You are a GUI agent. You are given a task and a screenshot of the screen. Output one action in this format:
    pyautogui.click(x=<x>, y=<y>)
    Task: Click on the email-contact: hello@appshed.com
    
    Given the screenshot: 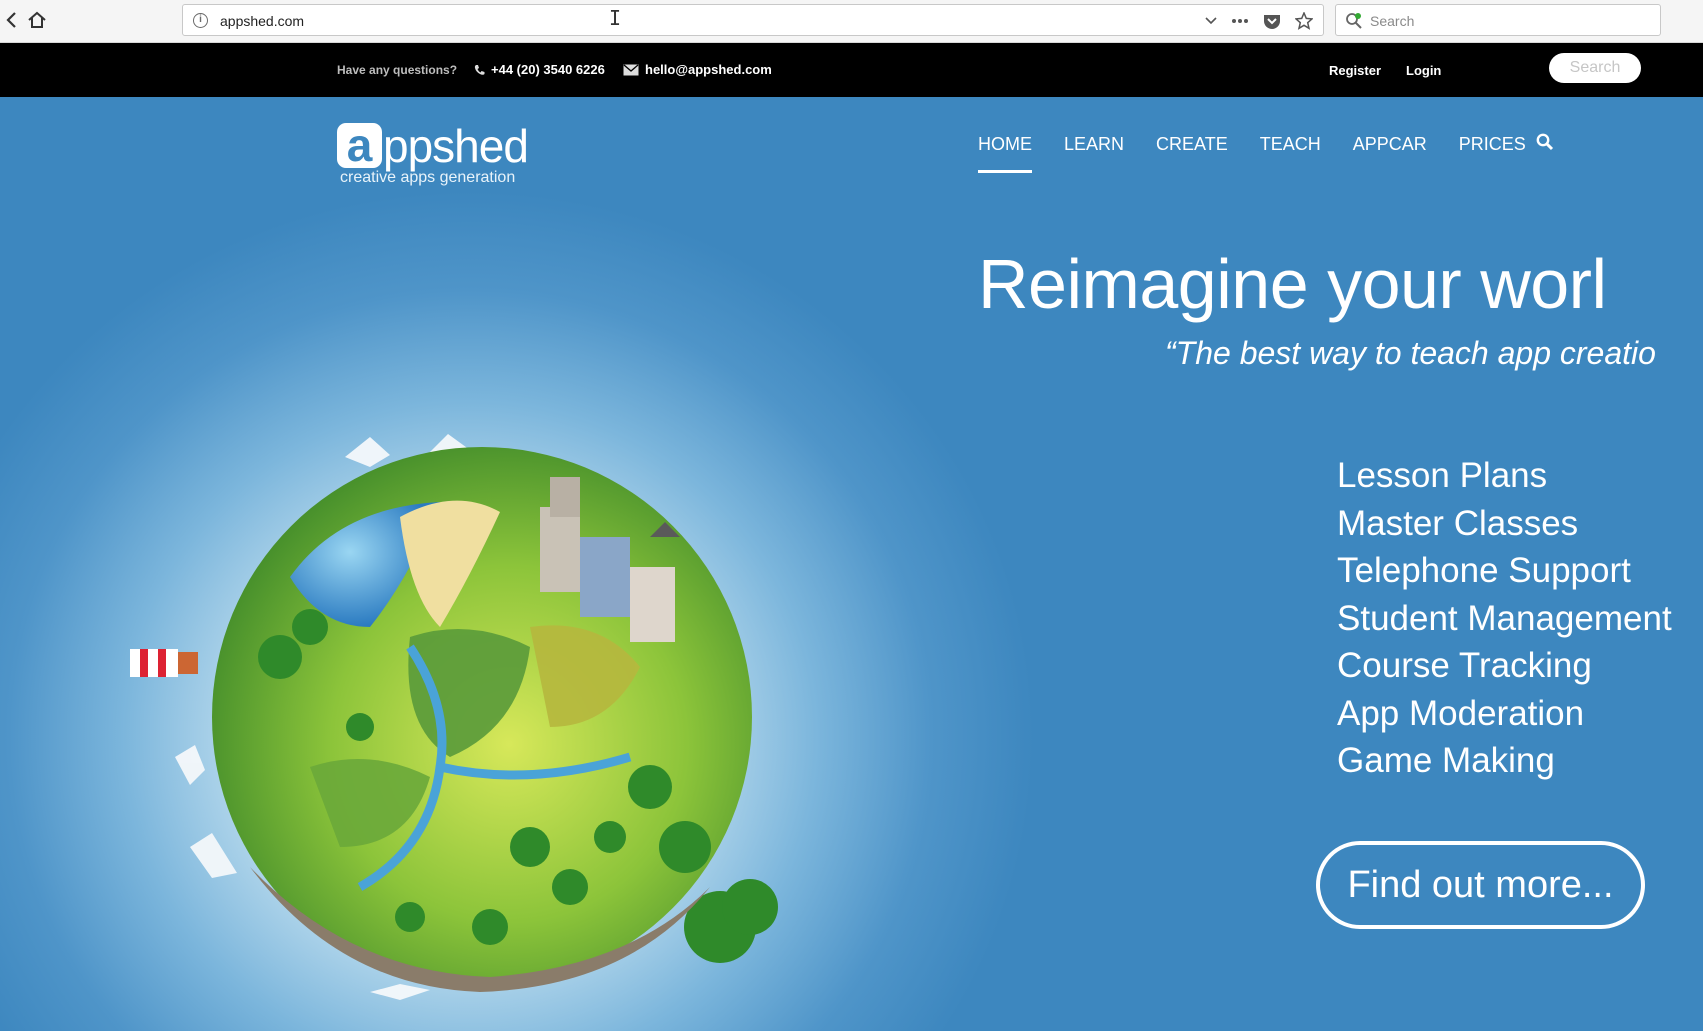 What is the action you would take?
    pyautogui.click(x=697, y=69)
    